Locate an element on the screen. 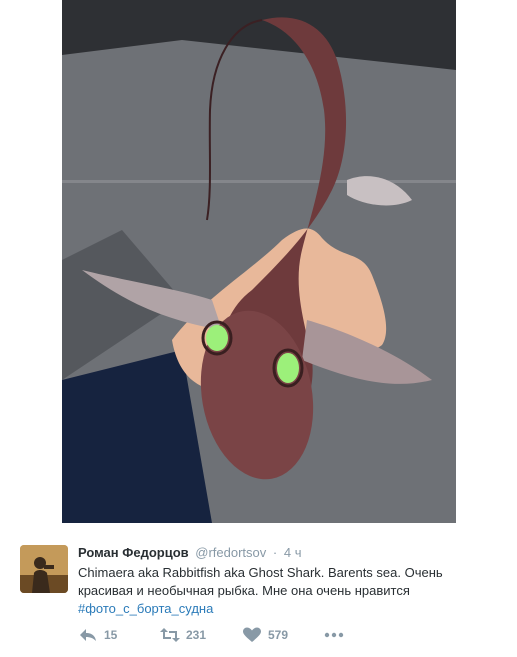 This screenshot has height=657, width=517. reply-count: 15 is located at coordinates (111, 635).